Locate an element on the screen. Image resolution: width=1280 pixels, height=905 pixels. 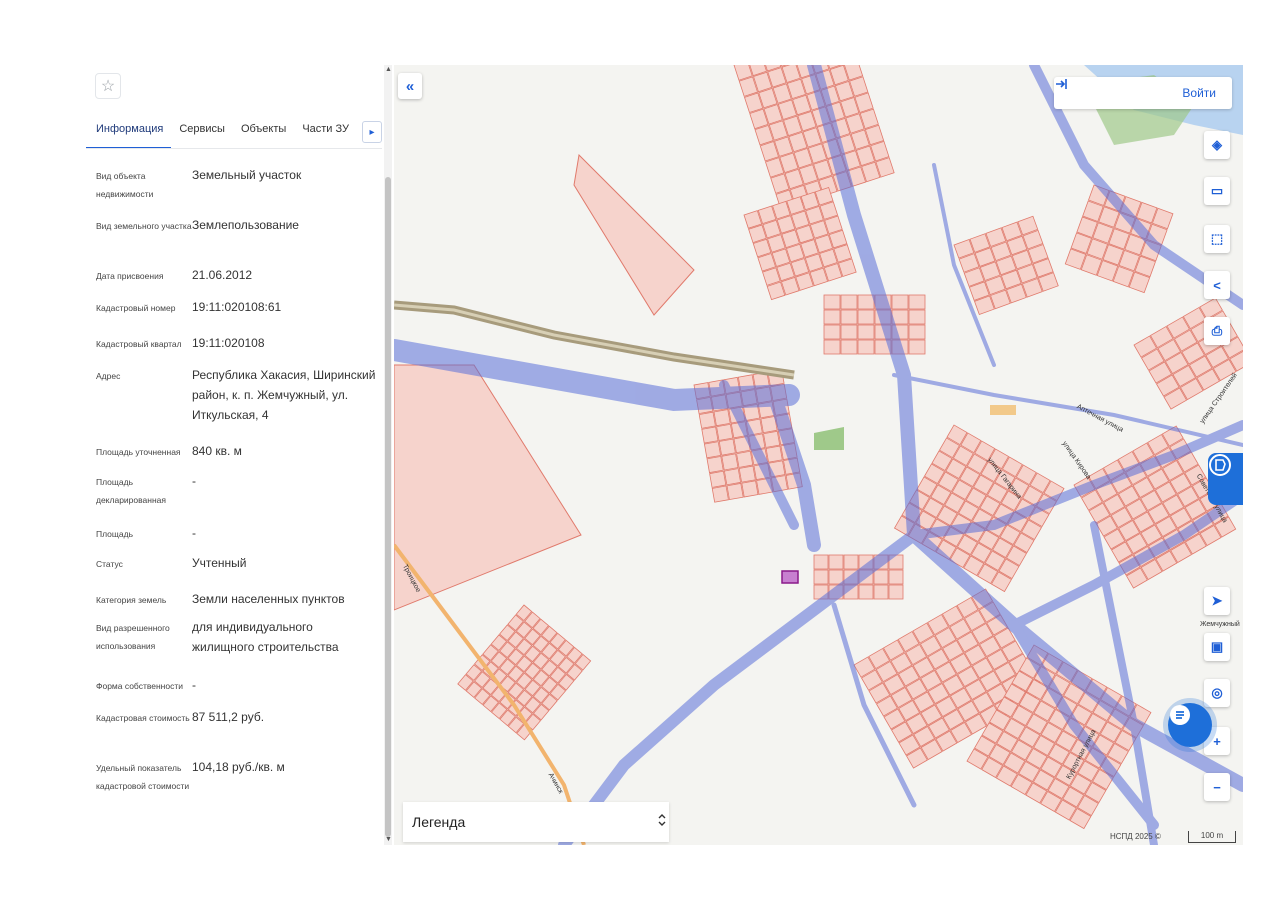
document-check-button is located at coordinates (1225, 479).